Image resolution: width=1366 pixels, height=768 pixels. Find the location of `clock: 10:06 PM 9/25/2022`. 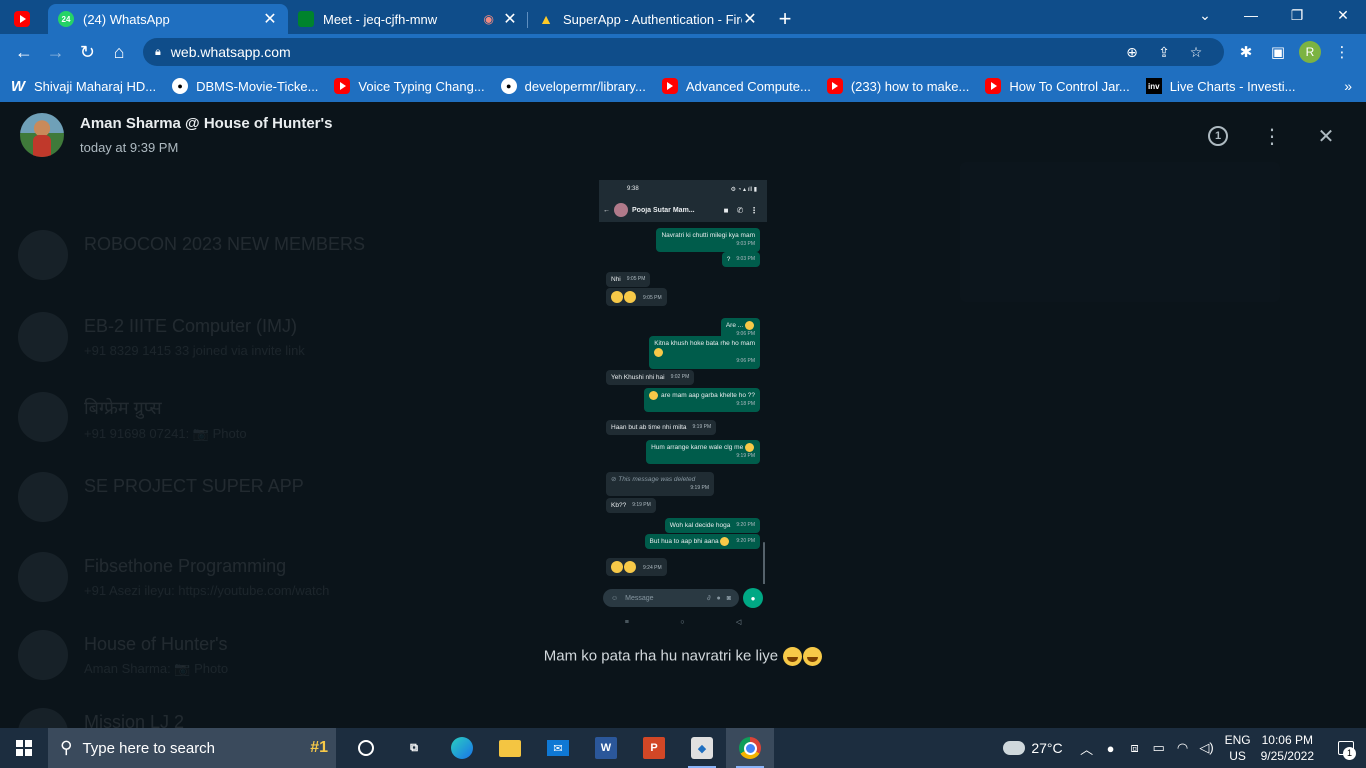

clock: 10:06 PM 9/25/2022 is located at coordinates (1287, 748).